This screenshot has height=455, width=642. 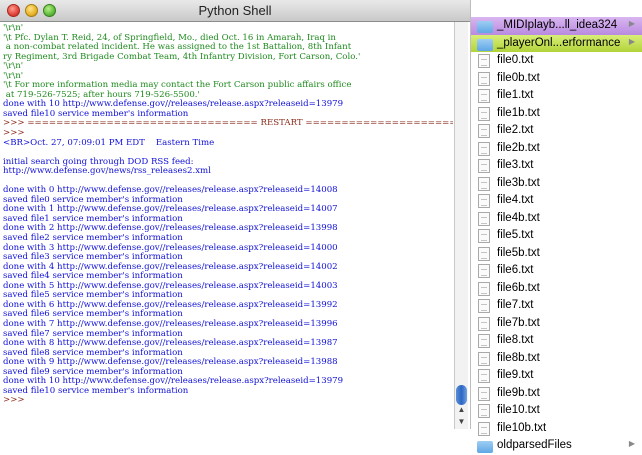 What do you see at coordinates (556, 376) in the screenshot?
I see `finder-file-item: file9.txt` at bounding box center [556, 376].